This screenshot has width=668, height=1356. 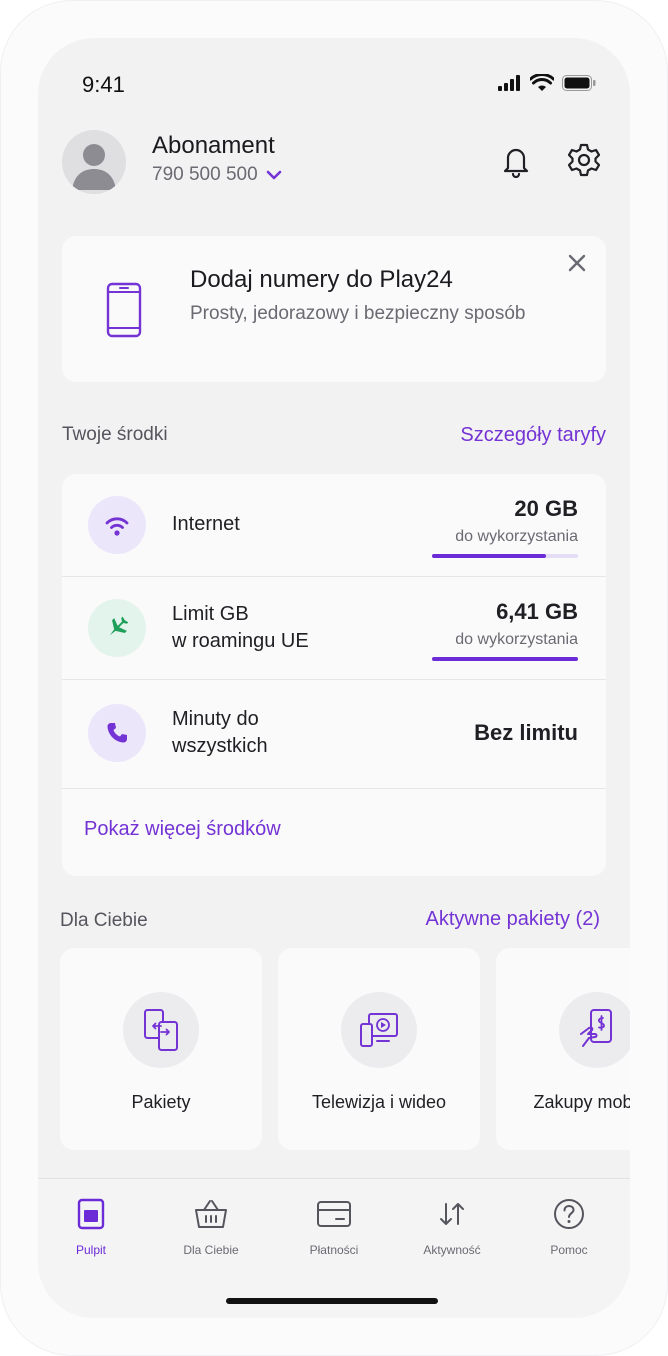 What do you see at coordinates (452, 1214) in the screenshot?
I see `activity-arrows-icon` at bounding box center [452, 1214].